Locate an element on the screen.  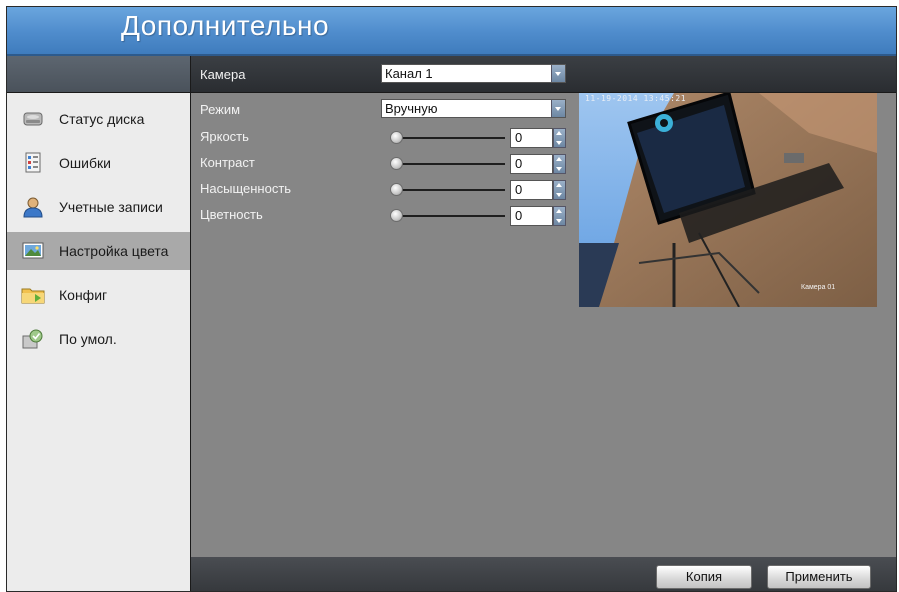
mode-select: Вручную is located at coordinates (473, 108).